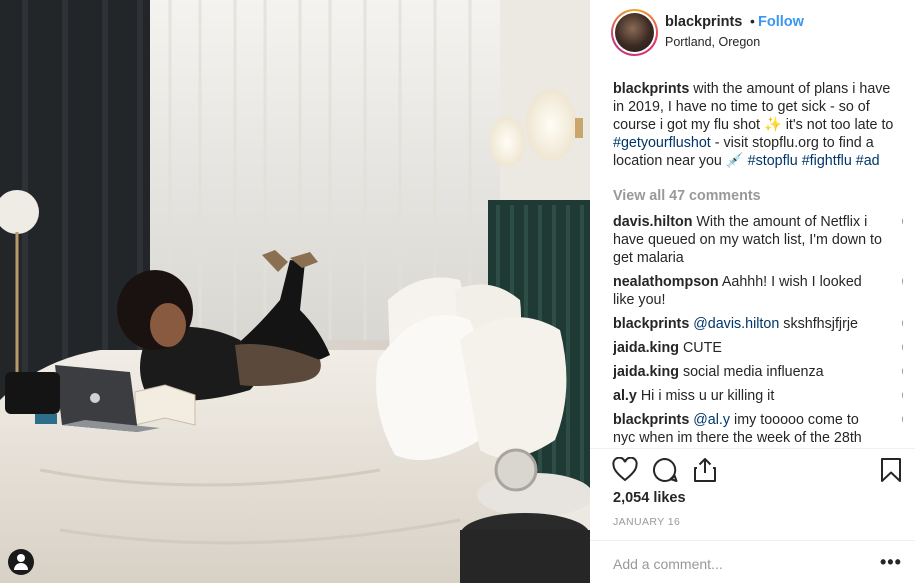 The height and width of the screenshot is (583, 915). Describe the element at coordinates (665, 470) in the screenshot. I see `comment-icon` at that location.